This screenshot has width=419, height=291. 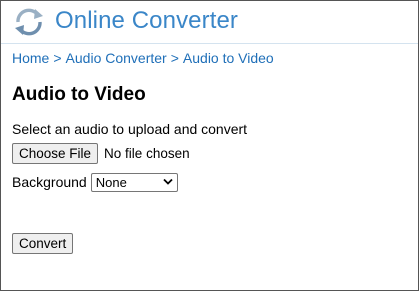 I want to click on background-label: Background, so click(x=49, y=182).